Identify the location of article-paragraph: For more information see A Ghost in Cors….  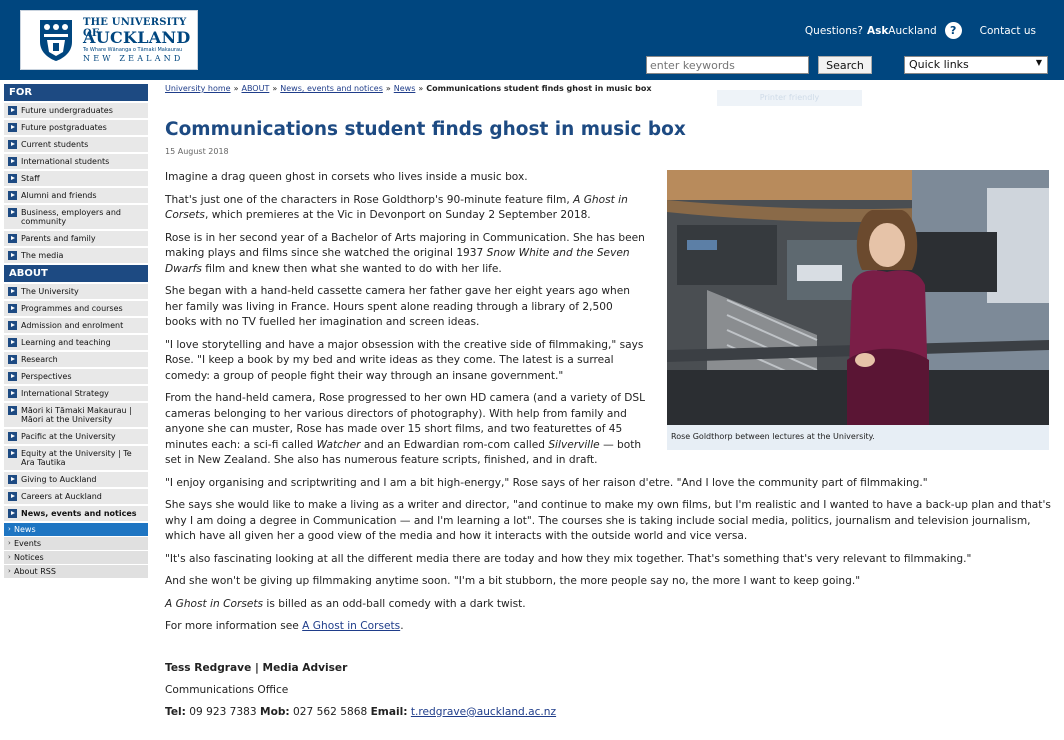
(610, 627).